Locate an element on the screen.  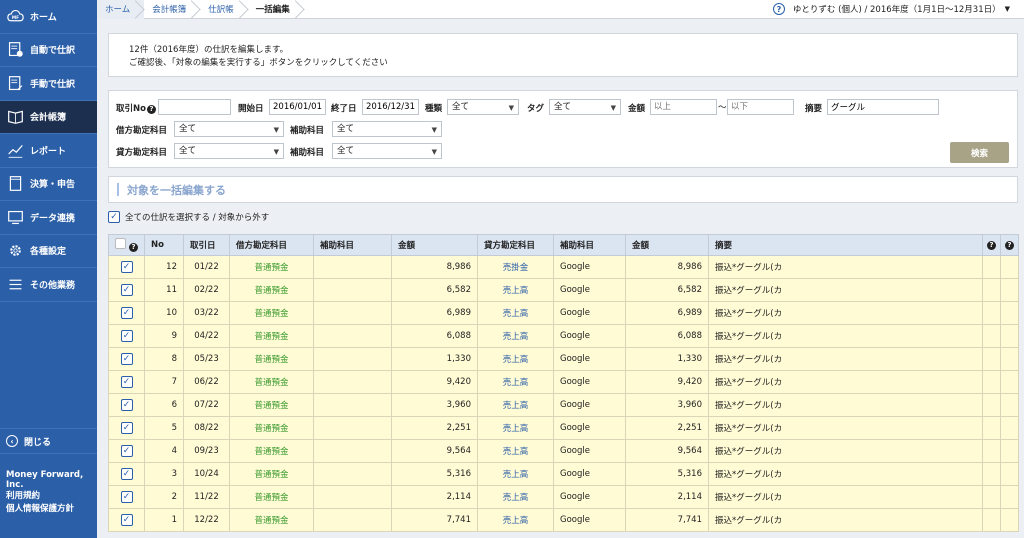
cell-credit-amount: 1,330 is located at coordinates (667, 359).